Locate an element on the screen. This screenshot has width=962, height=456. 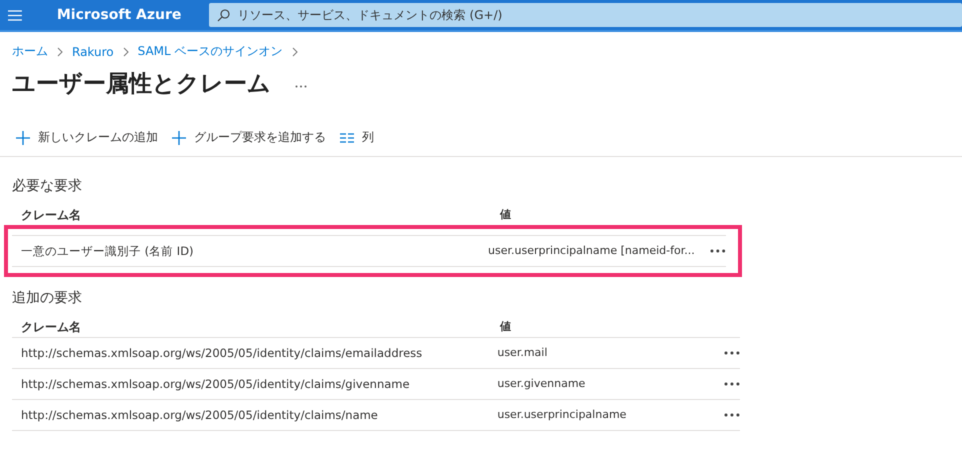
table-cell-text: http://schemas.xmlsoap.org/ws/2005/05/identity/claims/name is located at coordinates (199, 415).